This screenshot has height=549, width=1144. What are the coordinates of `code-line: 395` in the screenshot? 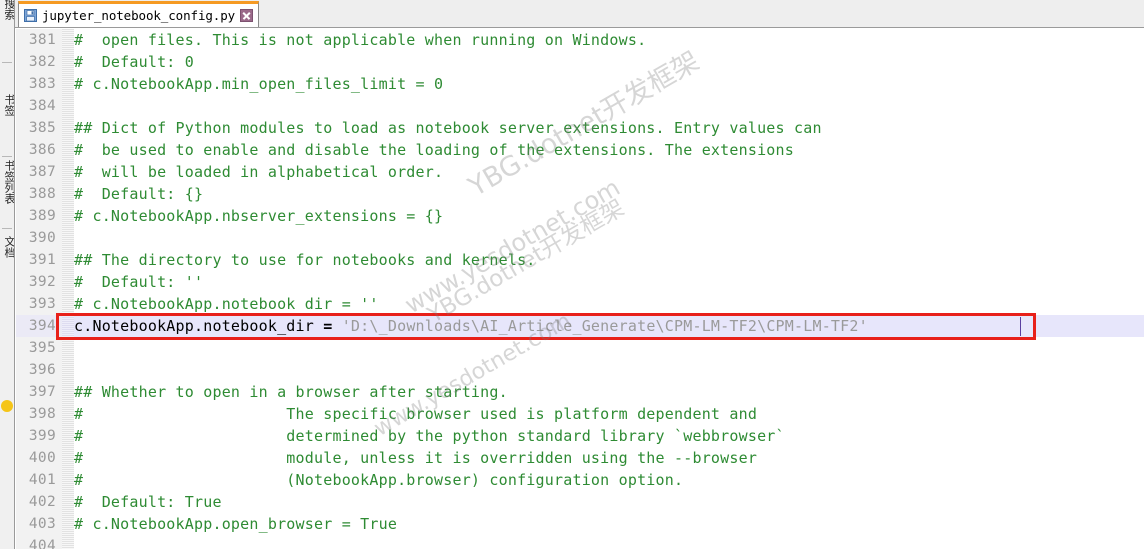 It's located at (580, 348).